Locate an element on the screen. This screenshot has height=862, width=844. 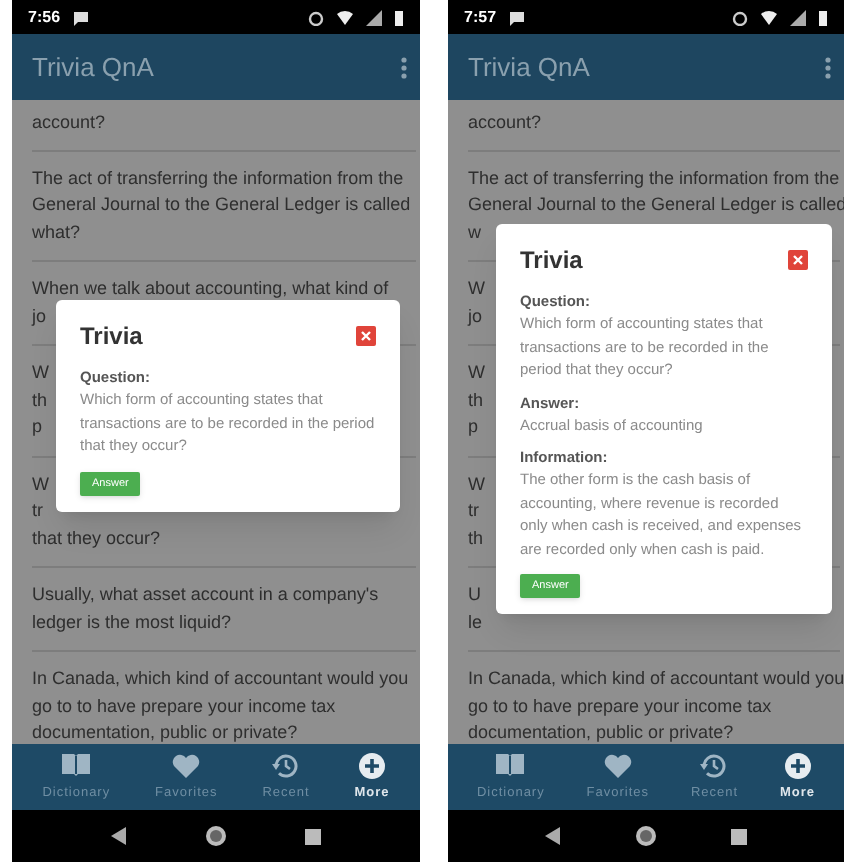
question-item: The act of transferring the information from the General Journal to the General Ledger is called what? is located at coordinates (224, 204).